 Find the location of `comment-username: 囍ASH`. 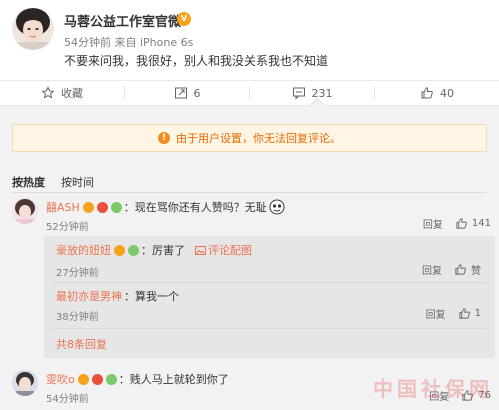

comment-username: 囍ASH is located at coordinates (63, 207).